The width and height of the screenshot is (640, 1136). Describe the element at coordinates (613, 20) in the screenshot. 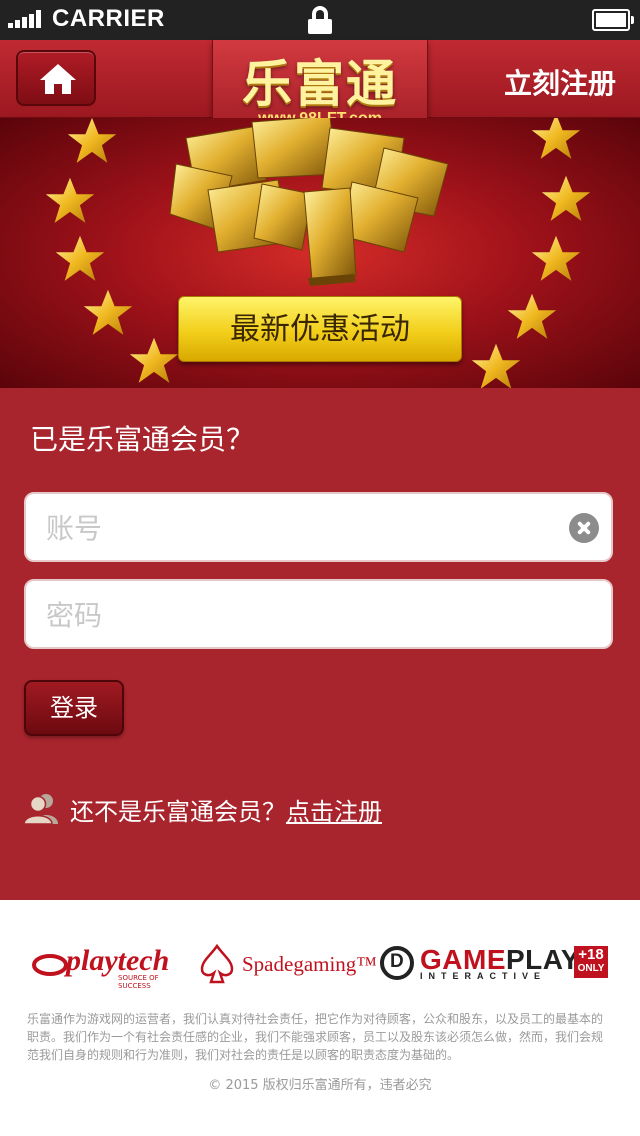

I see `battery-icon` at that location.